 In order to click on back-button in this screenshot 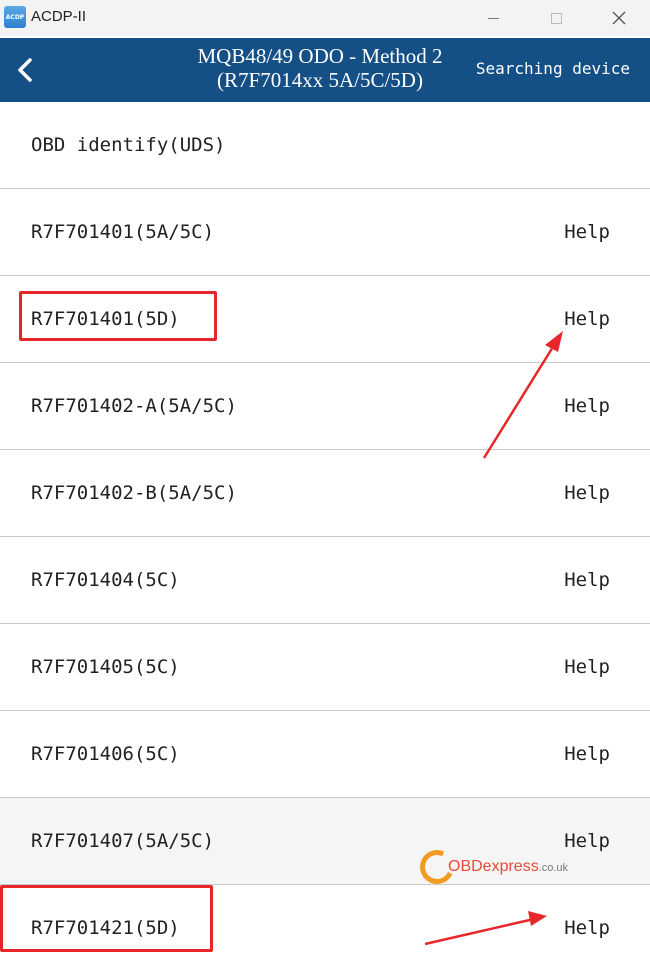, I will do `click(25, 70)`.